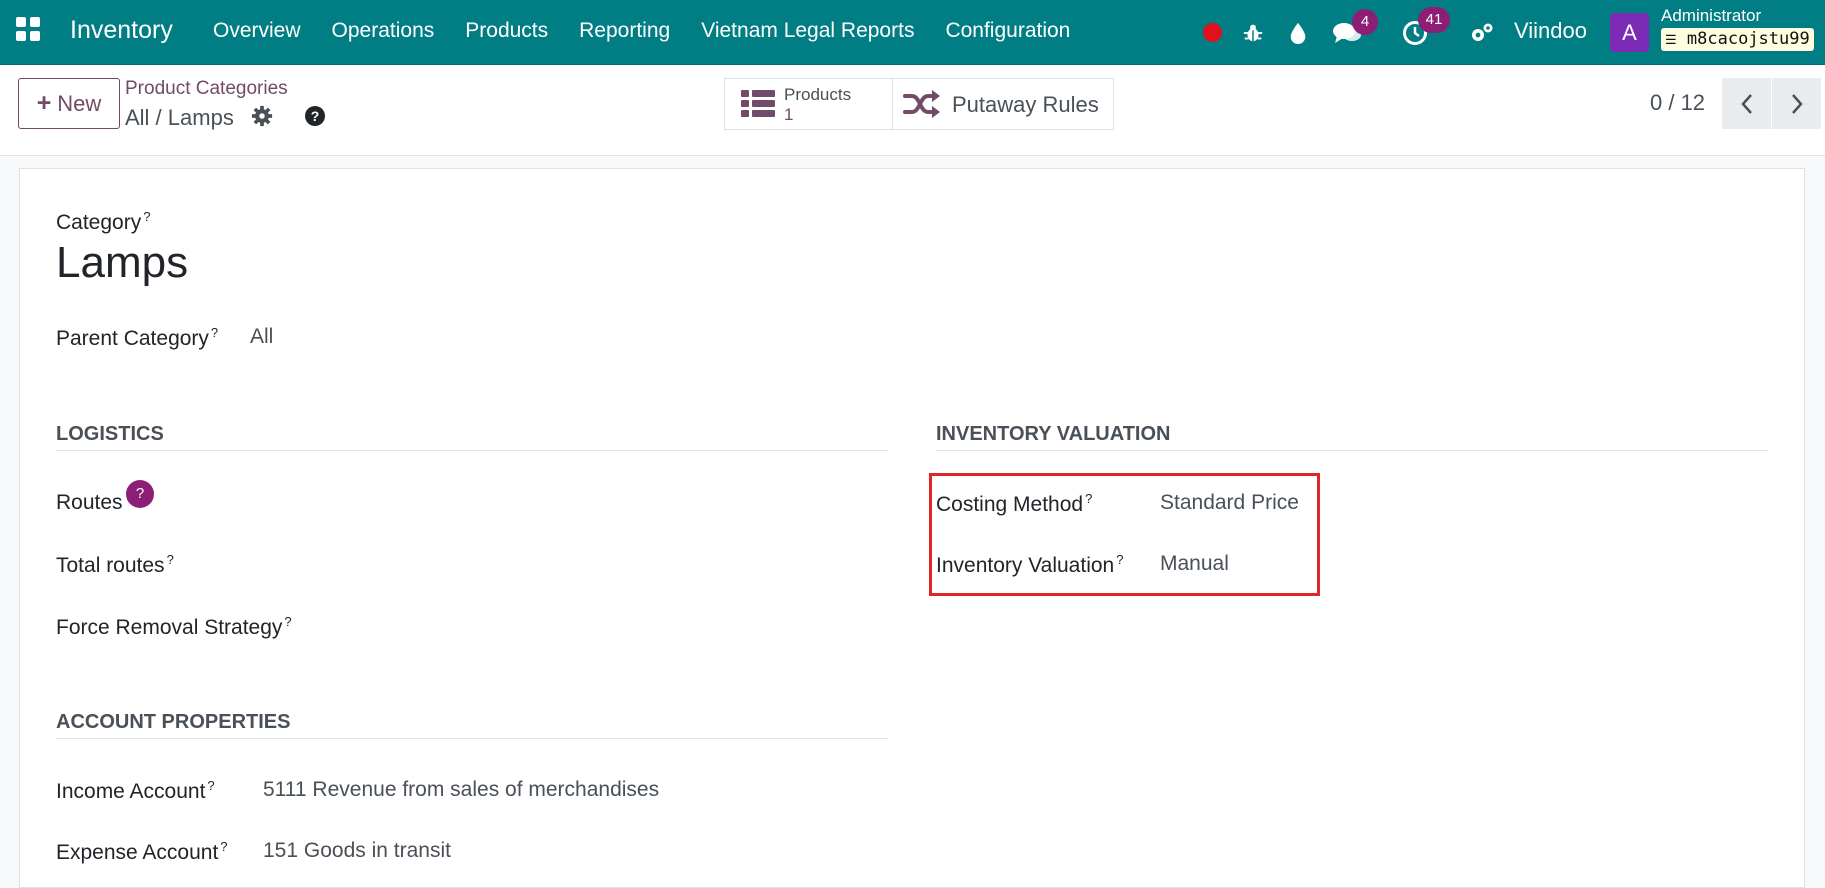 The image size is (1825, 888). Describe the element at coordinates (173, 722) in the screenshot. I see `account-properties-section-title: ACCOUNT PROPERTIES` at that location.